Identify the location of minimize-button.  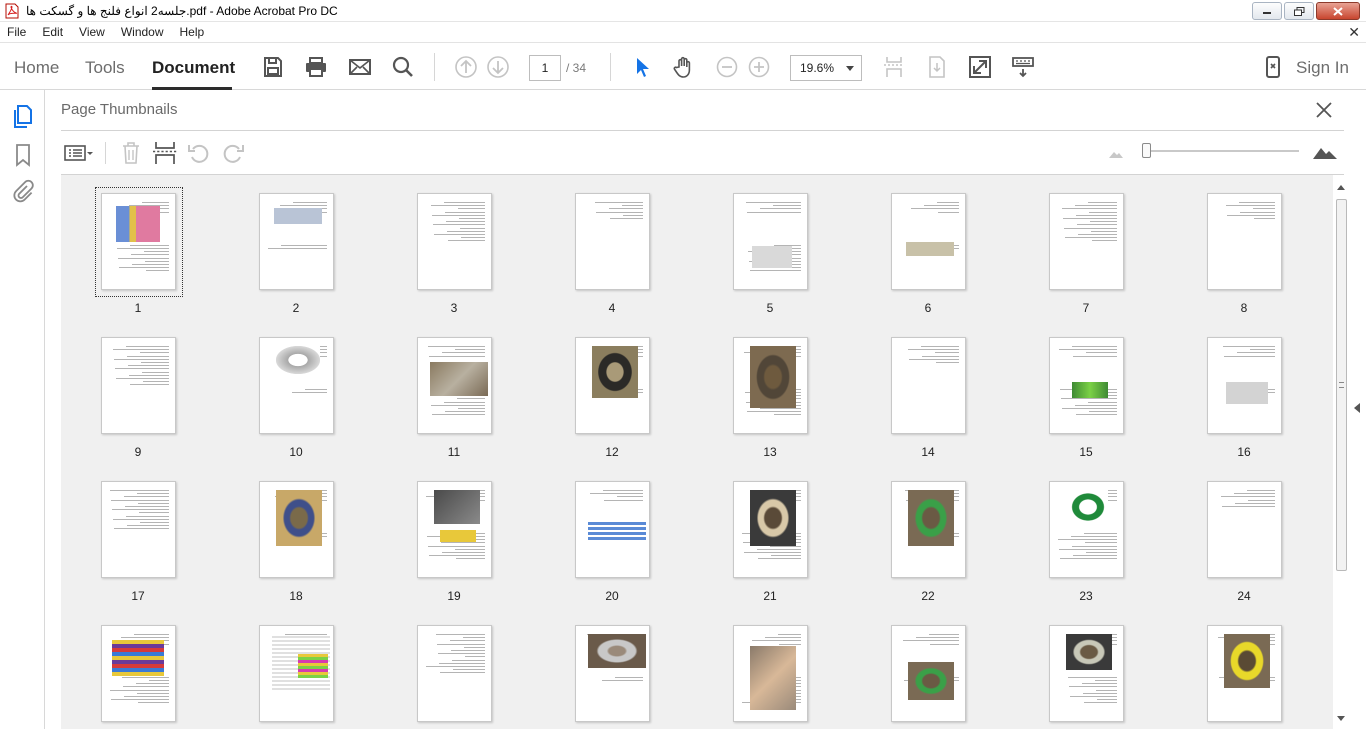
(1267, 11).